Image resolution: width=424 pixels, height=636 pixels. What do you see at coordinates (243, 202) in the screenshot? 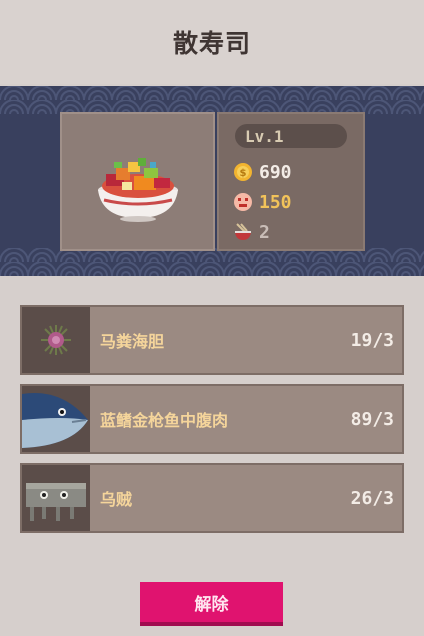
I see `smiley-face-icon` at bounding box center [243, 202].